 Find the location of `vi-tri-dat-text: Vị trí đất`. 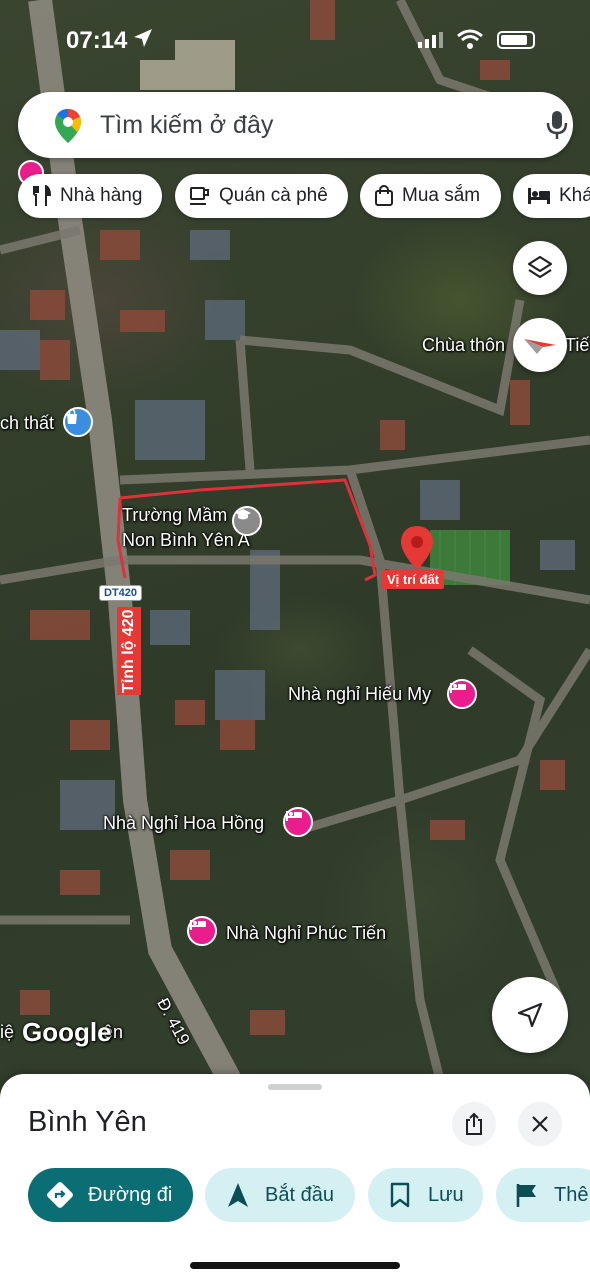

vi-tri-dat-text: Vị trí đất is located at coordinates (413, 579).